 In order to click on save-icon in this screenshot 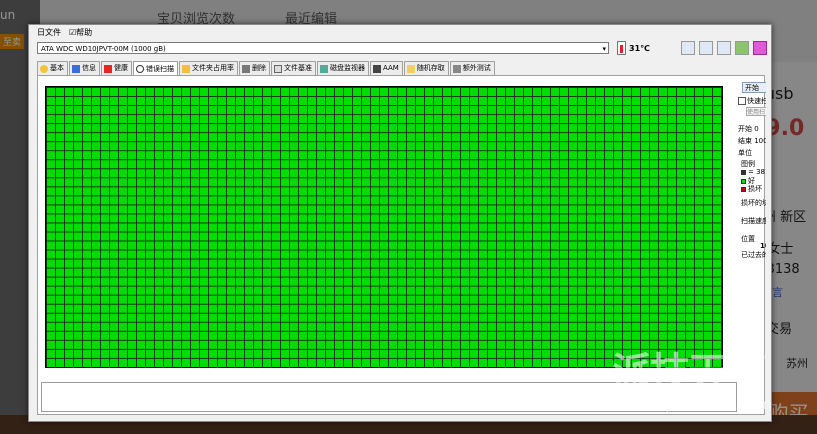, I will do `click(724, 48)`.